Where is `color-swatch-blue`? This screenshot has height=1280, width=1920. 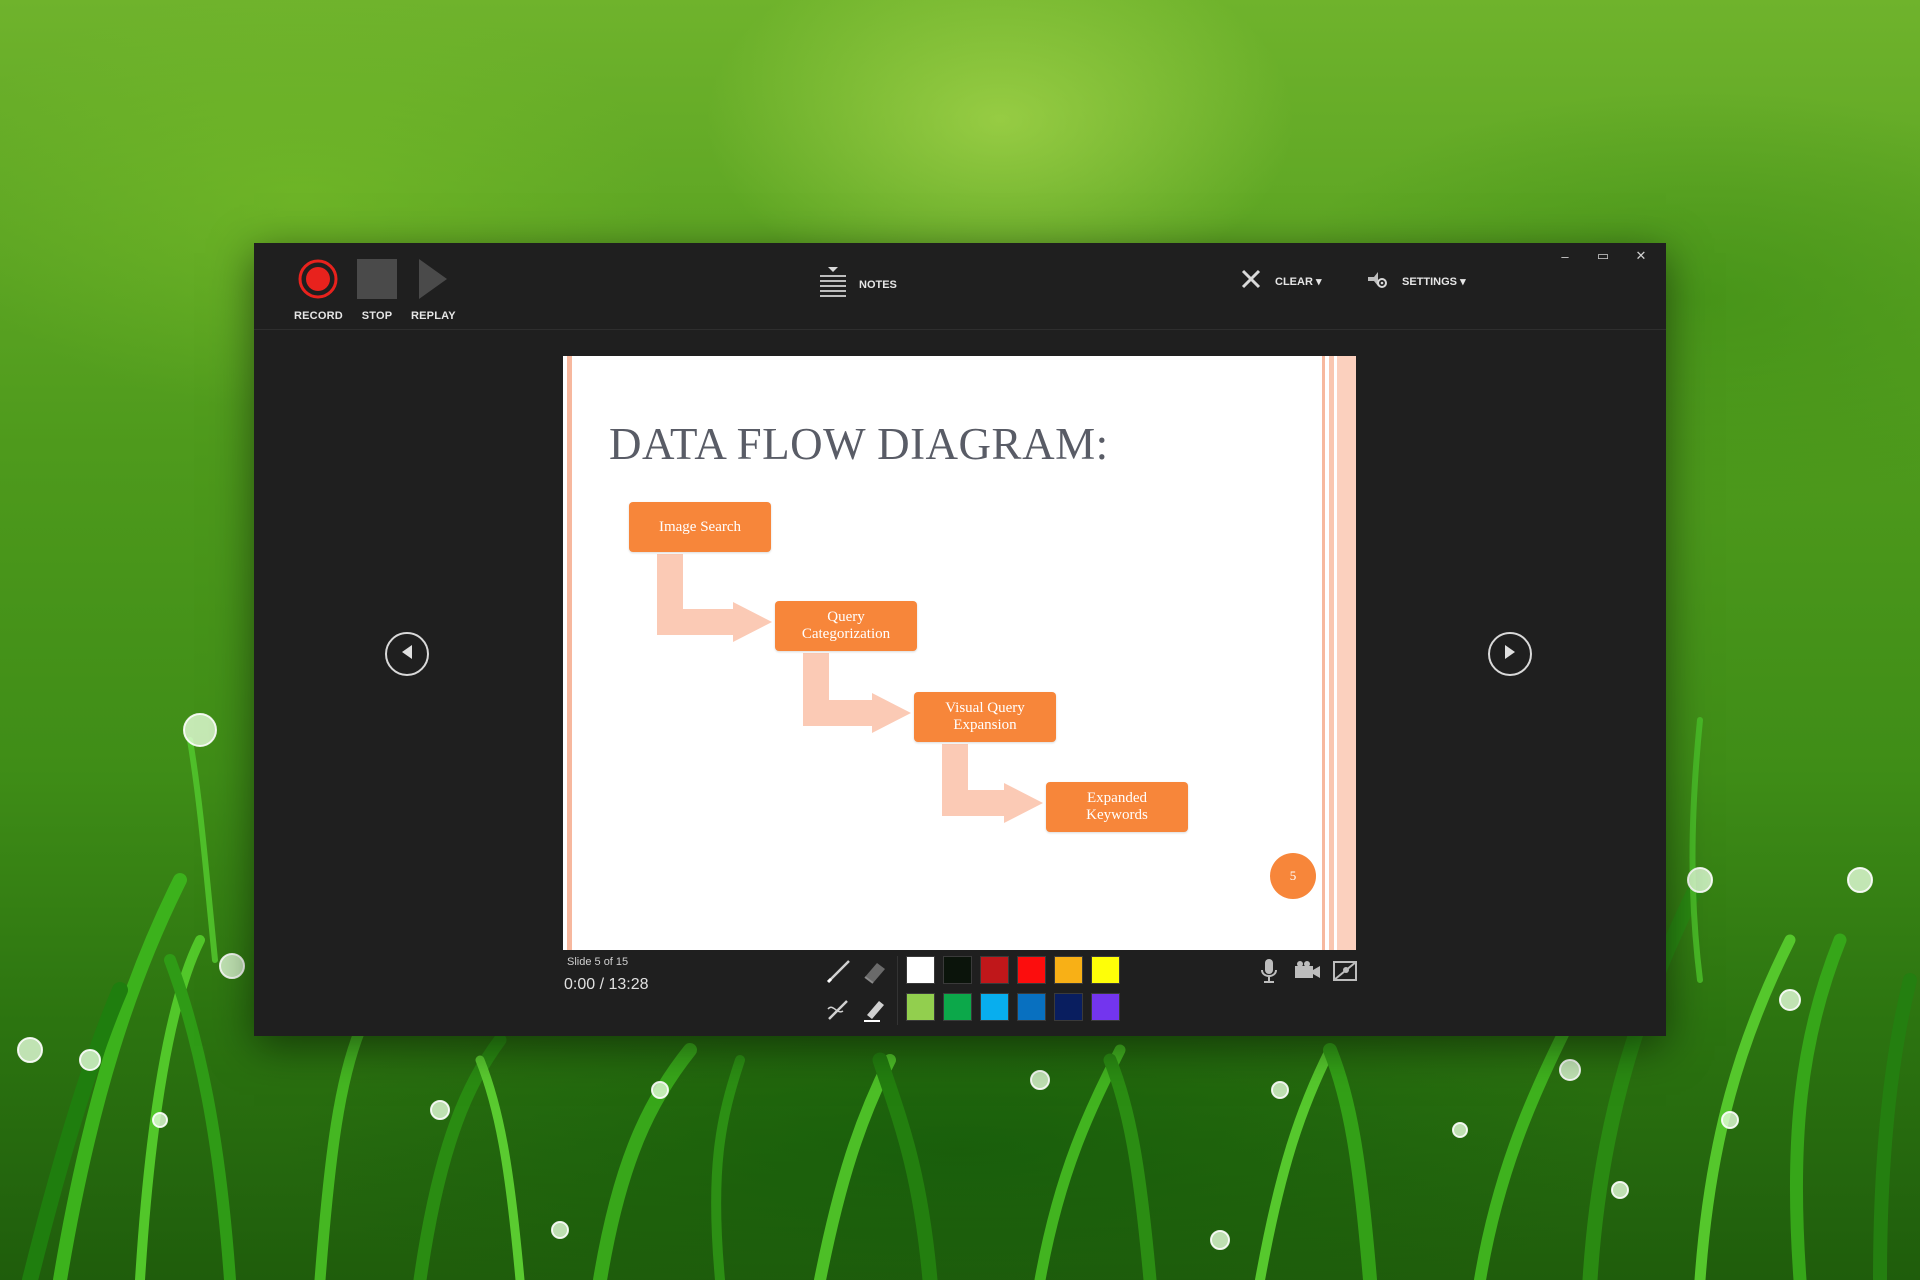 color-swatch-blue is located at coordinates (1031, 1007).